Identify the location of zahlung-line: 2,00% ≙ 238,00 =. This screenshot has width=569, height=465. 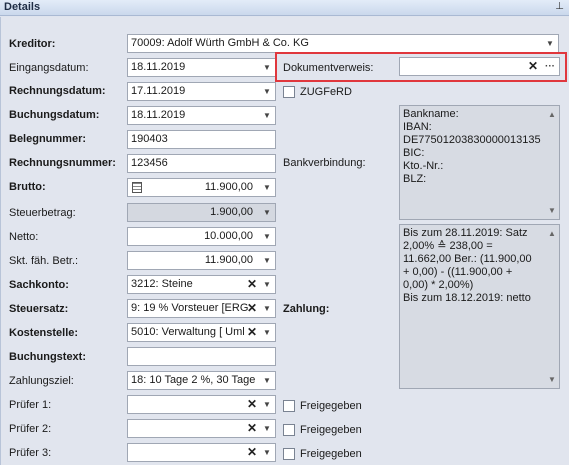
(448, 246).